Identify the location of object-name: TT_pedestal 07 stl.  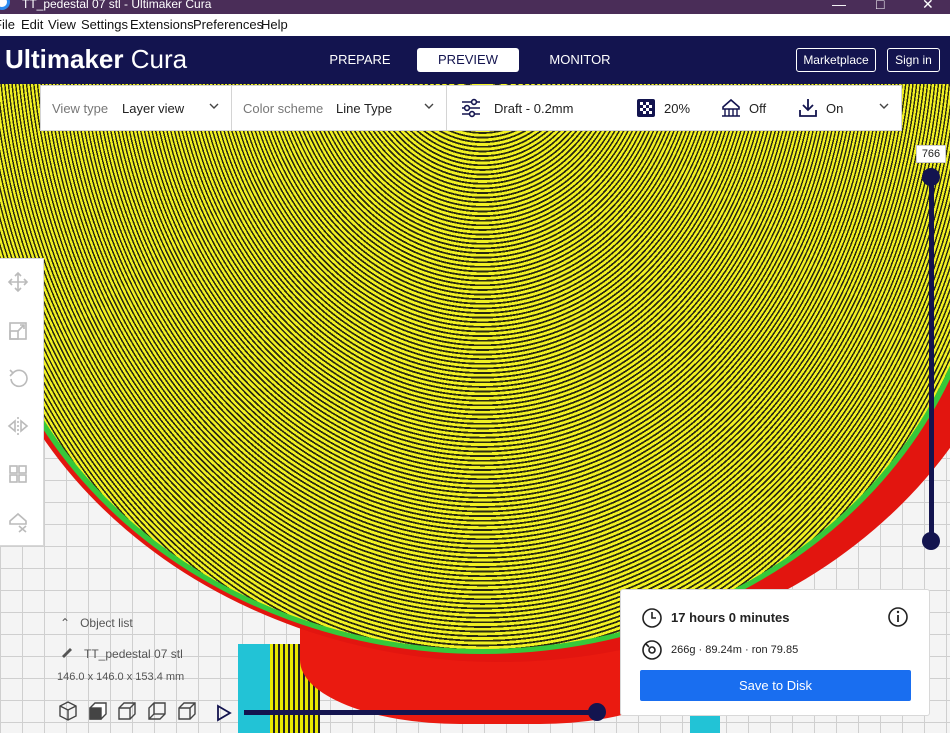
(121, 653).